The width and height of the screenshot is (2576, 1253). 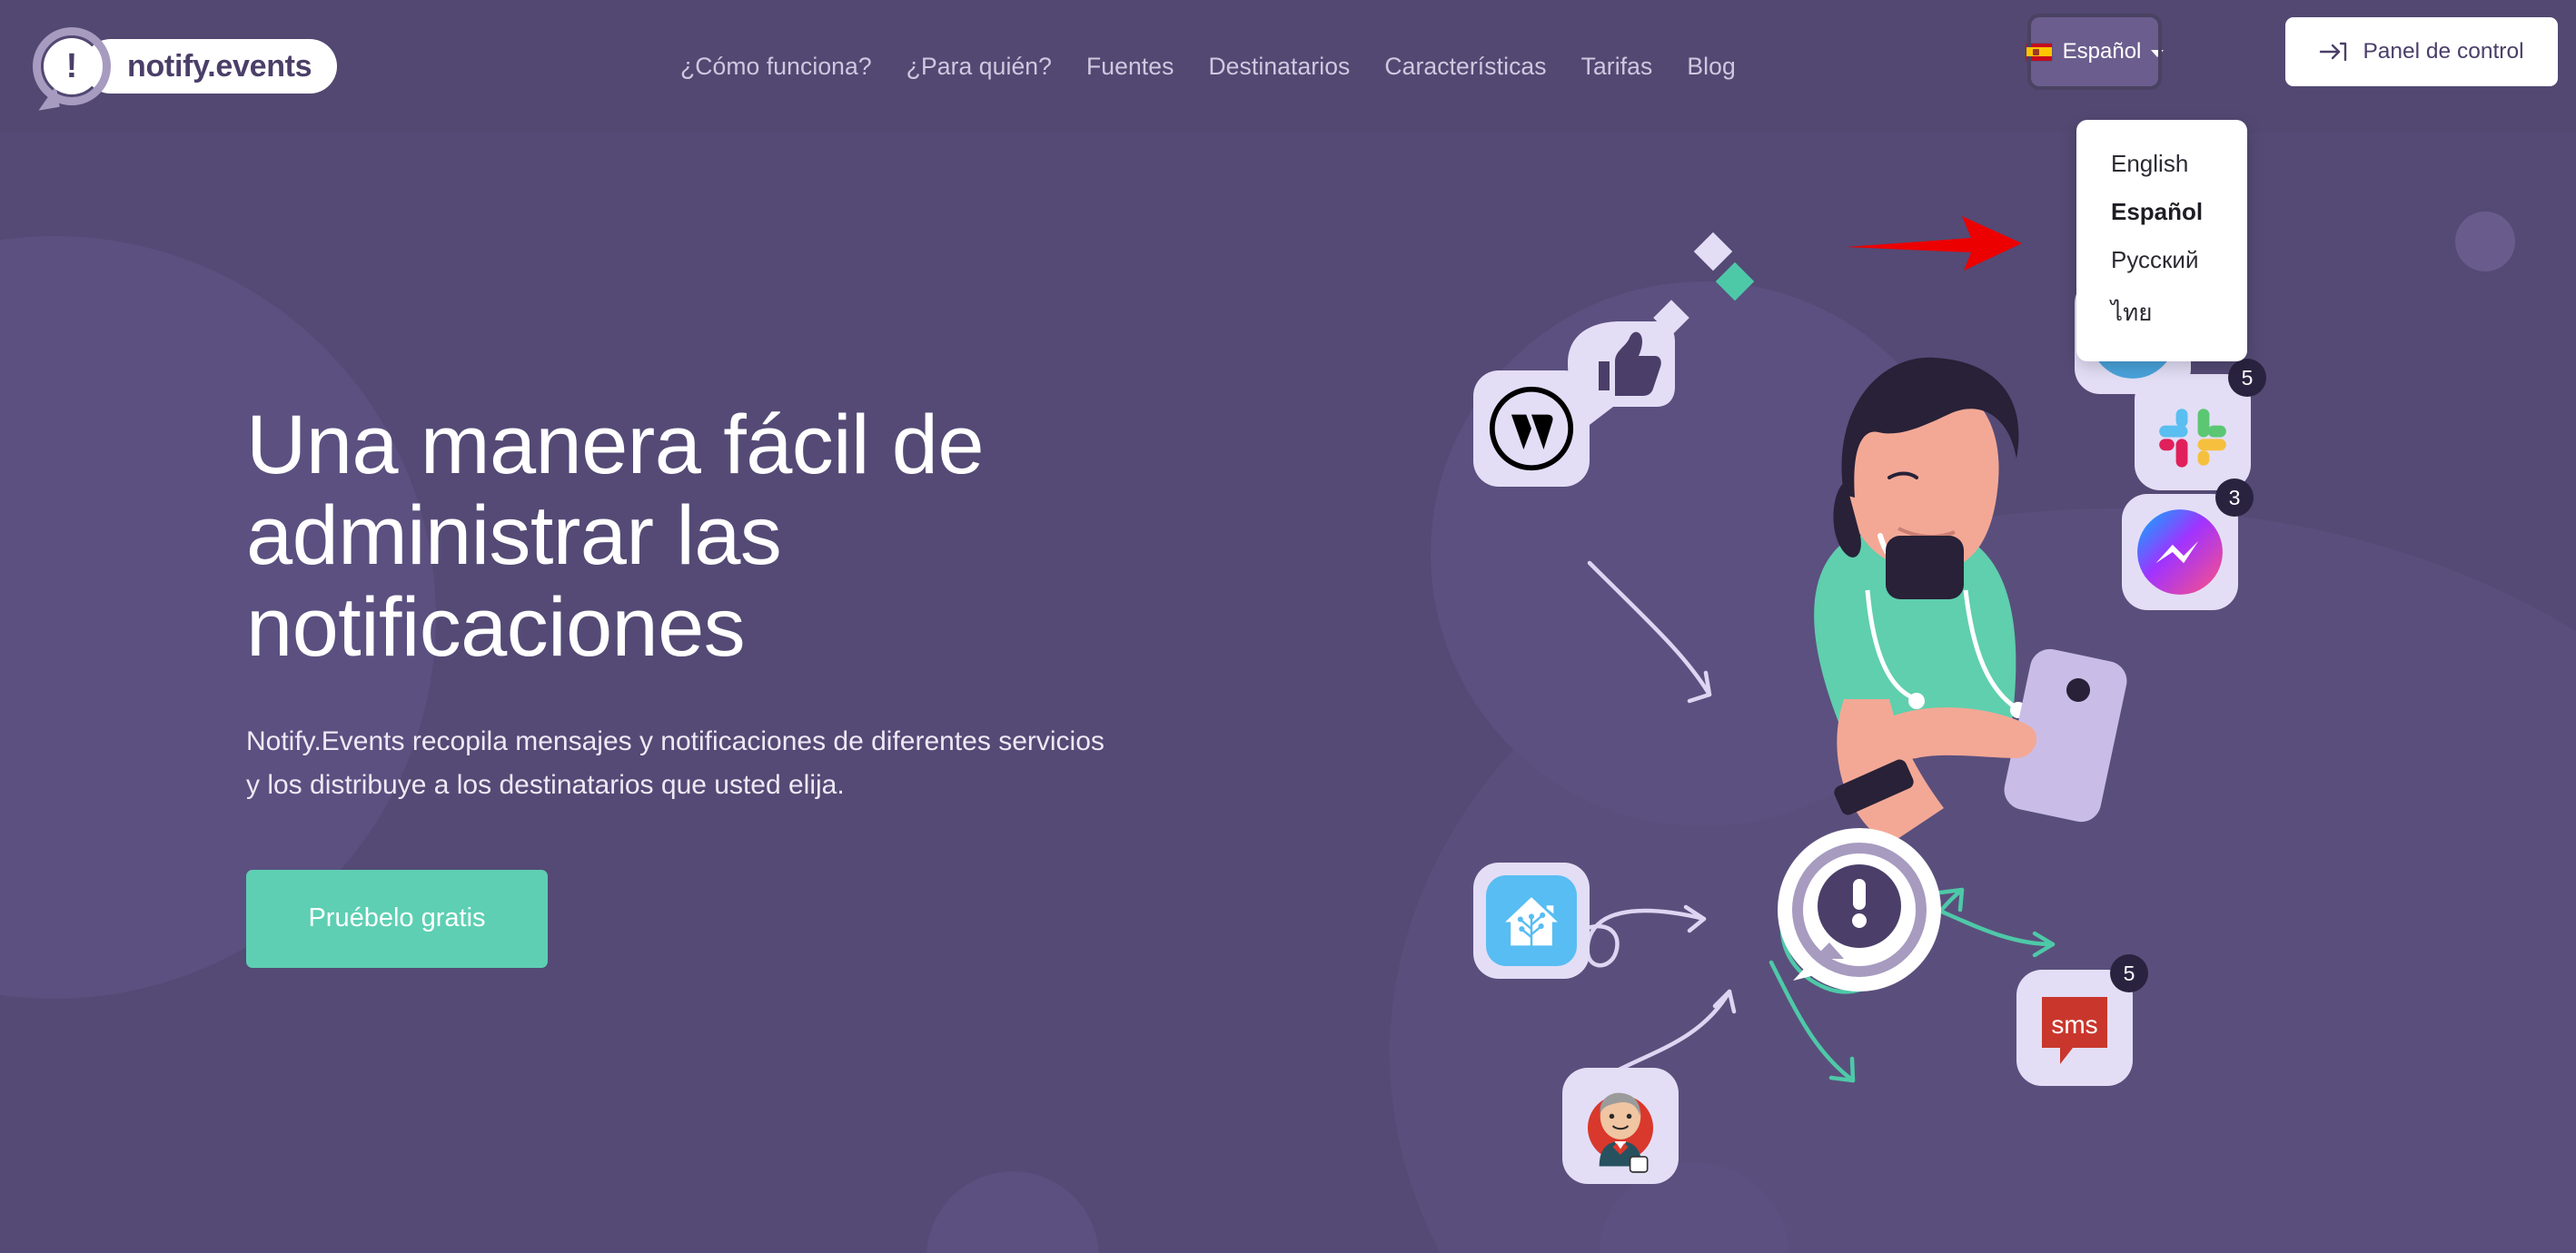 I want to click on notify-events-logo-icon, so click(x=1859, y=912).